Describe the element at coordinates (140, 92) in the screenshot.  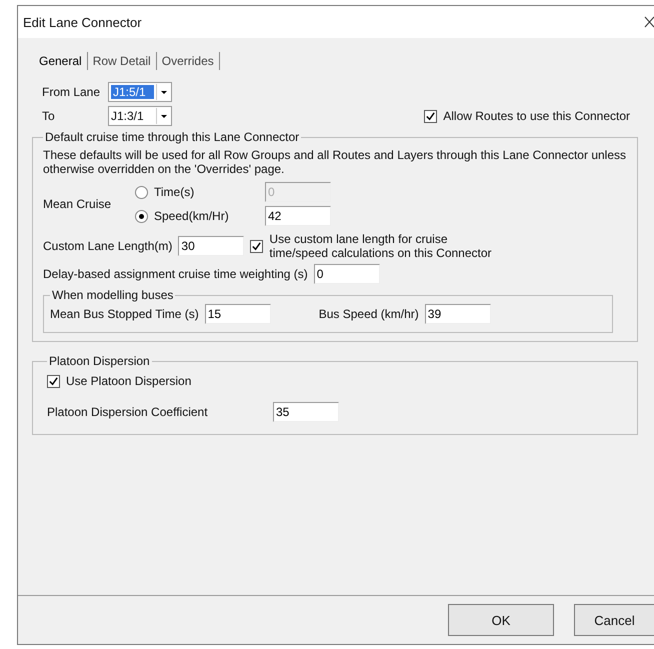
I see `lane-dropdown: J1:5/1` at that location.